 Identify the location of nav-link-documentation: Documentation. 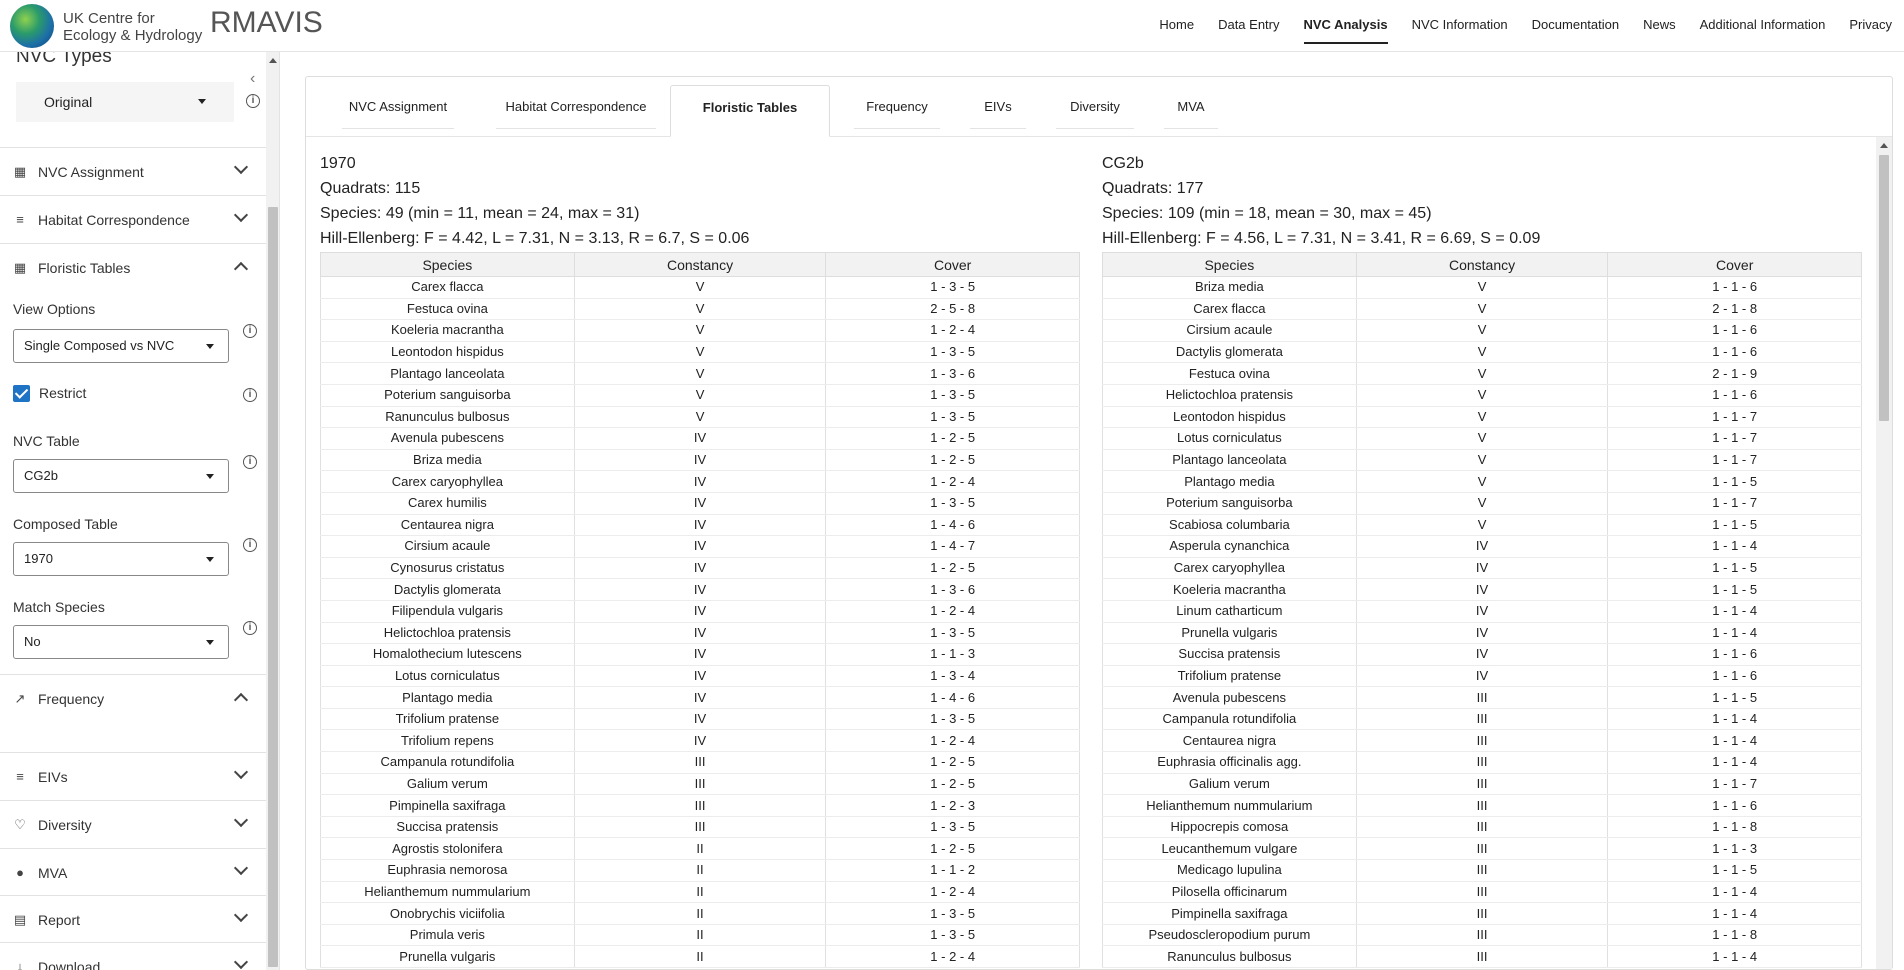
(1575, 25).